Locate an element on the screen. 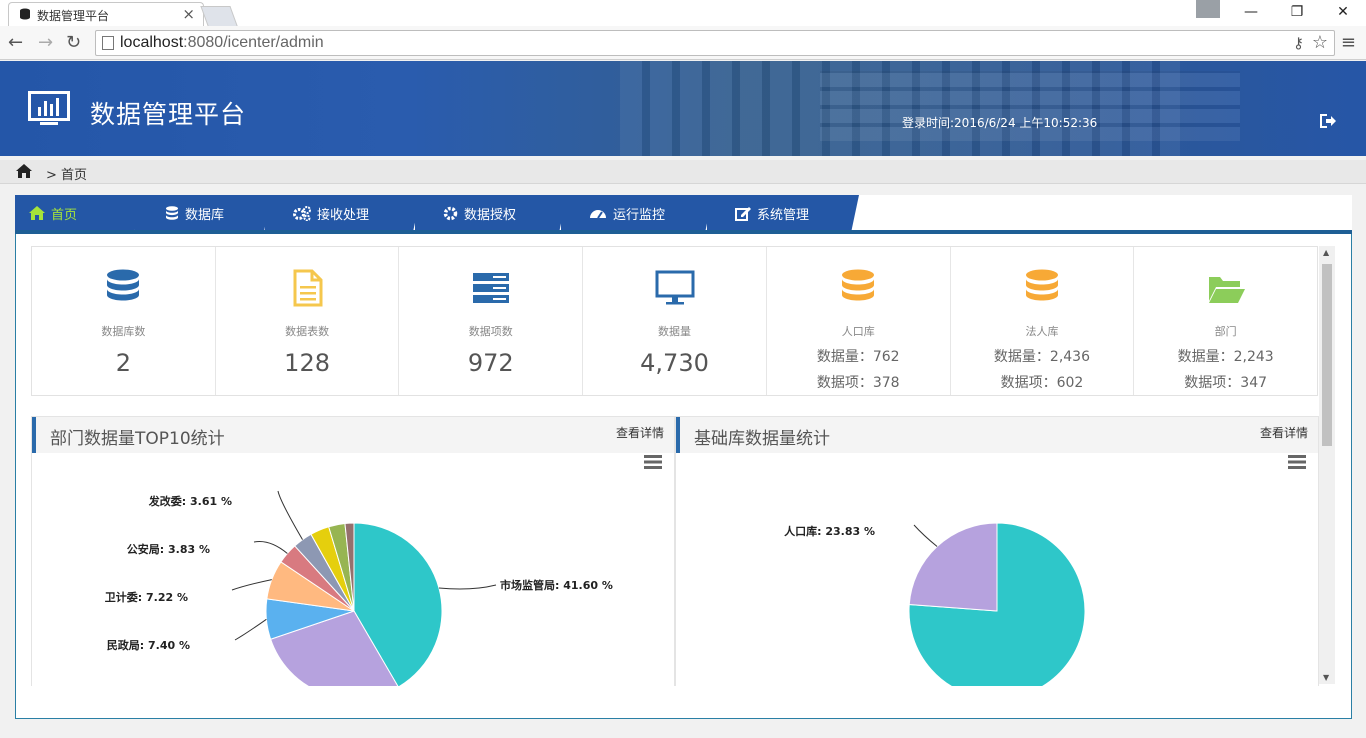 This screenshot has height=738, width=1366. stat-value: 972 is located at coordinates (490, 363).